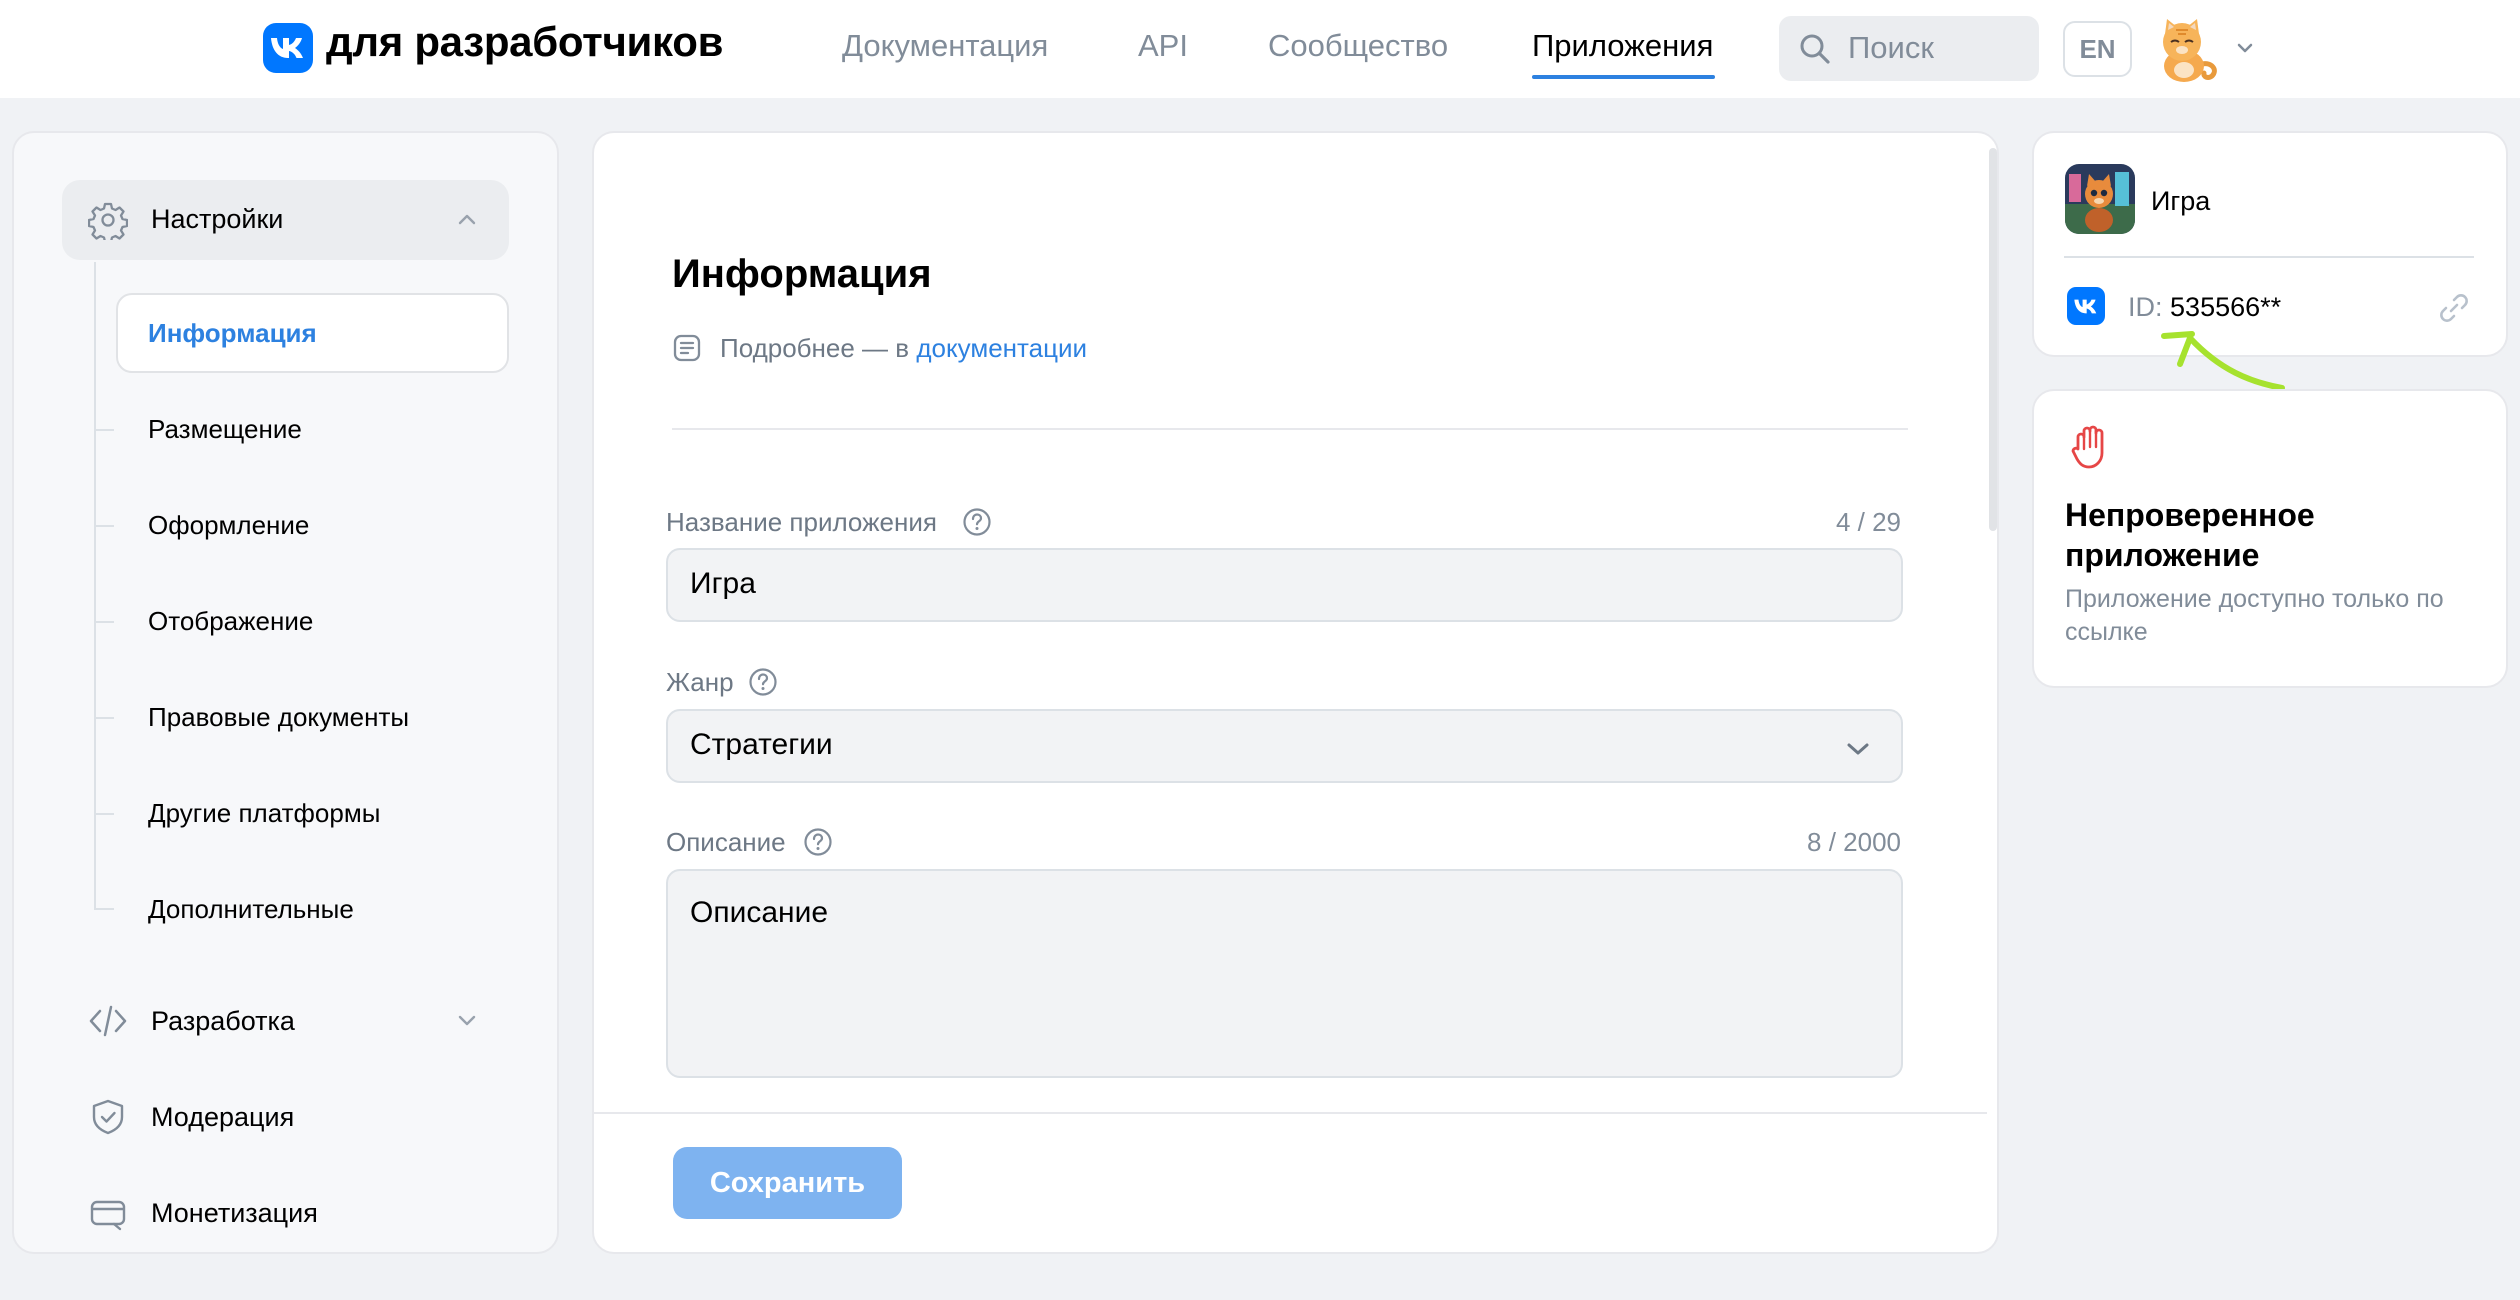  What do you see at coordinates (1290, 429) in the screenshot?
I see `divider` at bounding box center [1290, 429].